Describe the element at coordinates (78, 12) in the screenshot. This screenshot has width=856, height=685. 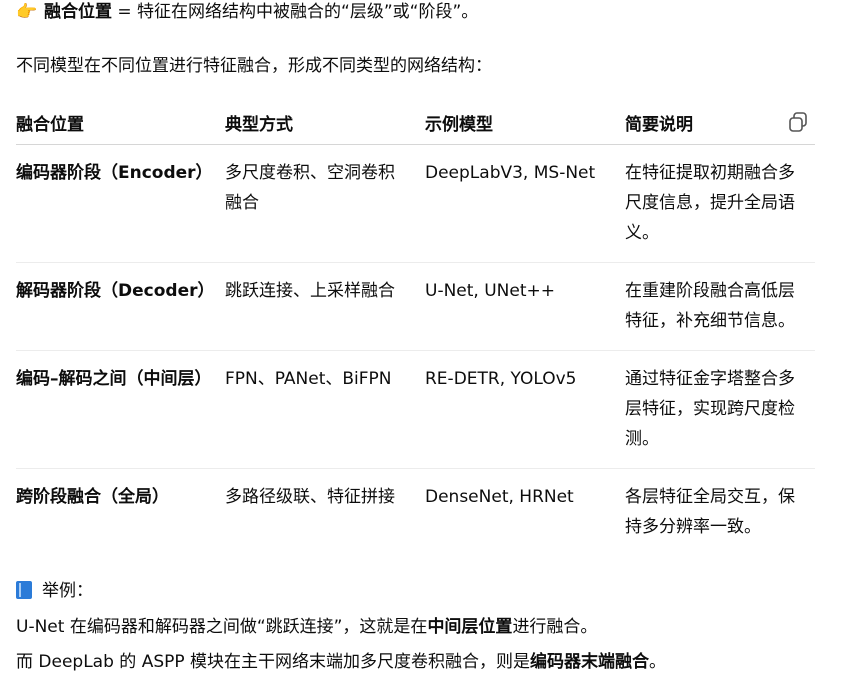
I see `heading-bold: 融合位置` at that location.